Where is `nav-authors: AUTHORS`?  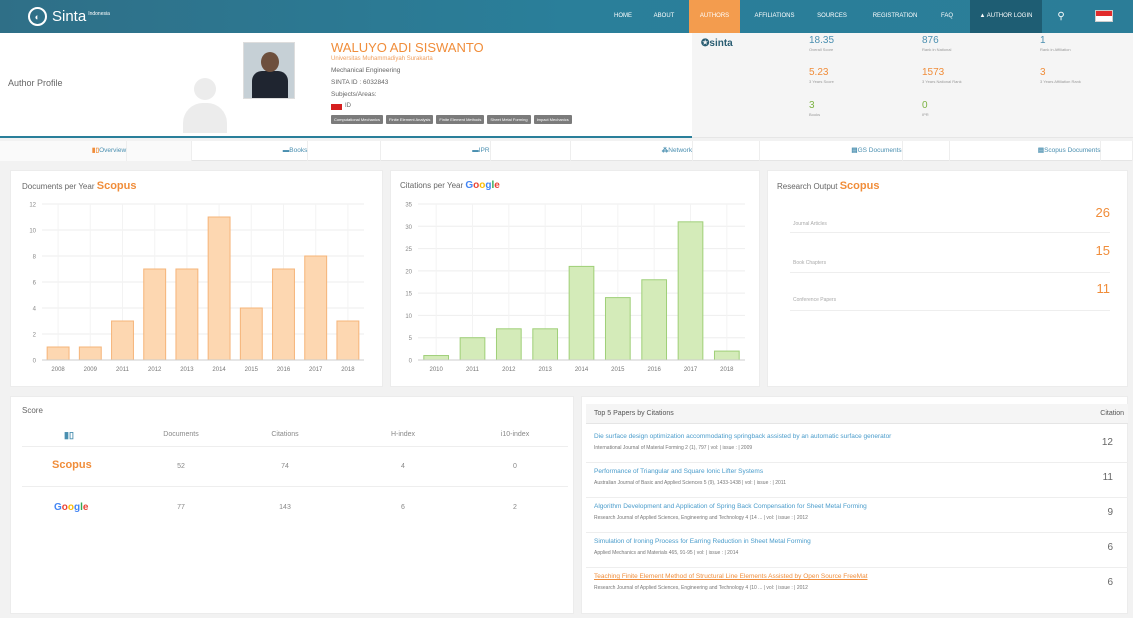 nav-authors: AUTHORS is located at coordinates (714, 16).